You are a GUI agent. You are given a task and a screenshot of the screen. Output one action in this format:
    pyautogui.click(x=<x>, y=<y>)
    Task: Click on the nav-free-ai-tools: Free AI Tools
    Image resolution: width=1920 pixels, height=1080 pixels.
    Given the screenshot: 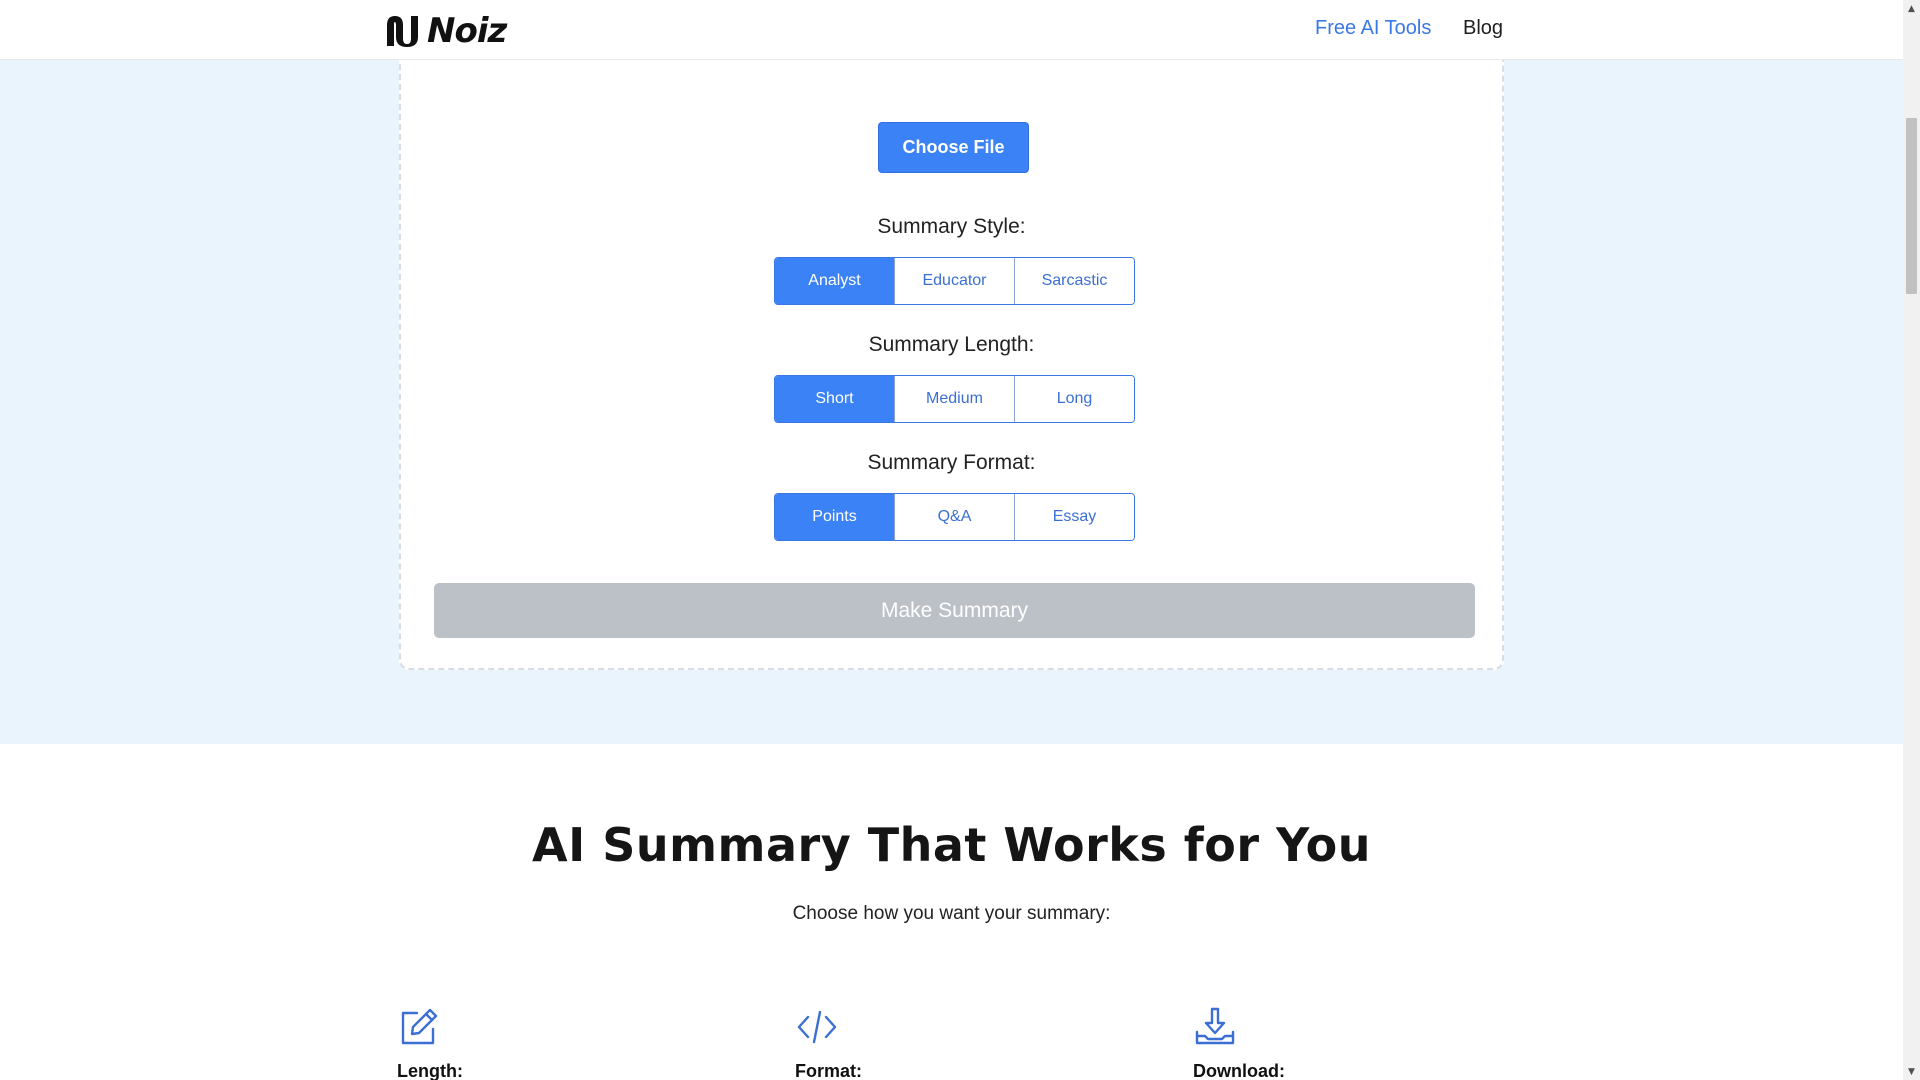 What is the action you would take?
    pyautogui.click(x=1373, y=28)
    